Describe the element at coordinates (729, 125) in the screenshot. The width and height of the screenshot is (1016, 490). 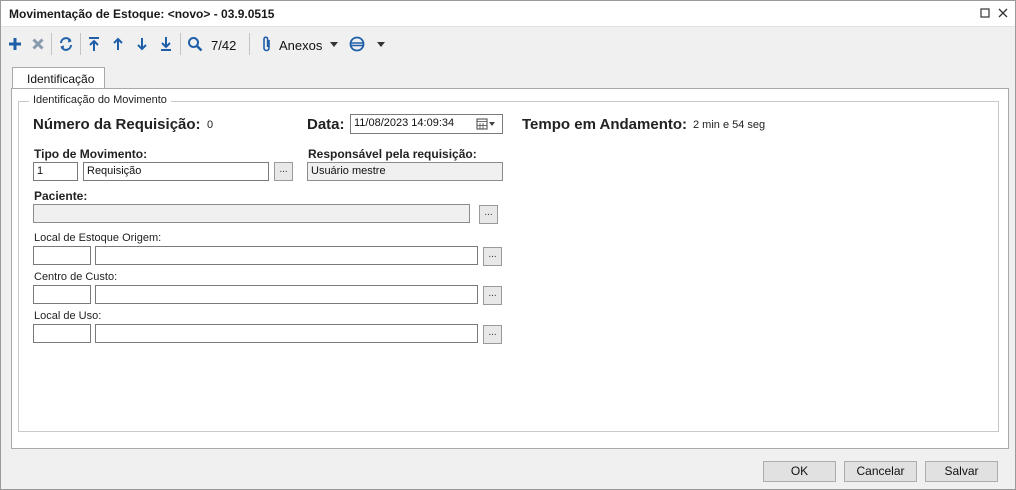
I see `tempo-andamento-value: 2 min e 54 seg` at that location.